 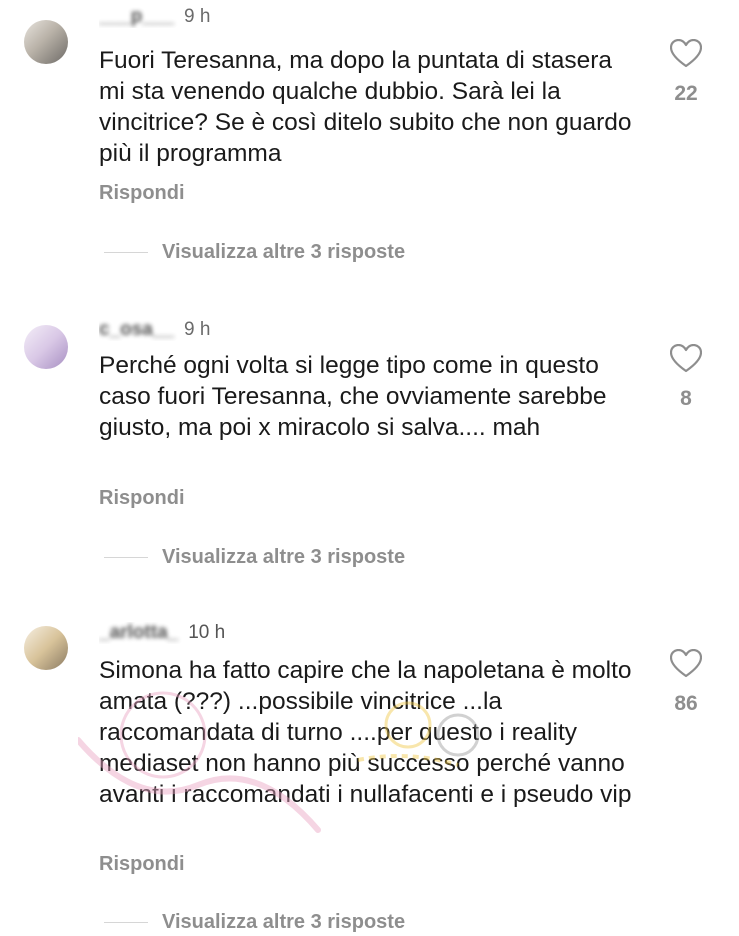 What do you see at coordinates (207, 632) in the screenshot?
I see `timestamp: 10 h` at bounding box center [207, 632].